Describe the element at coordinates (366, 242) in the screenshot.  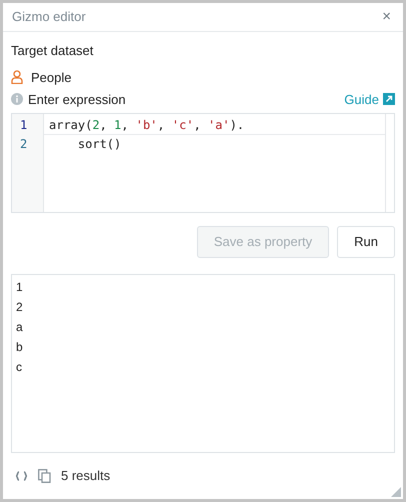
I see `run-button: Run` at that location.